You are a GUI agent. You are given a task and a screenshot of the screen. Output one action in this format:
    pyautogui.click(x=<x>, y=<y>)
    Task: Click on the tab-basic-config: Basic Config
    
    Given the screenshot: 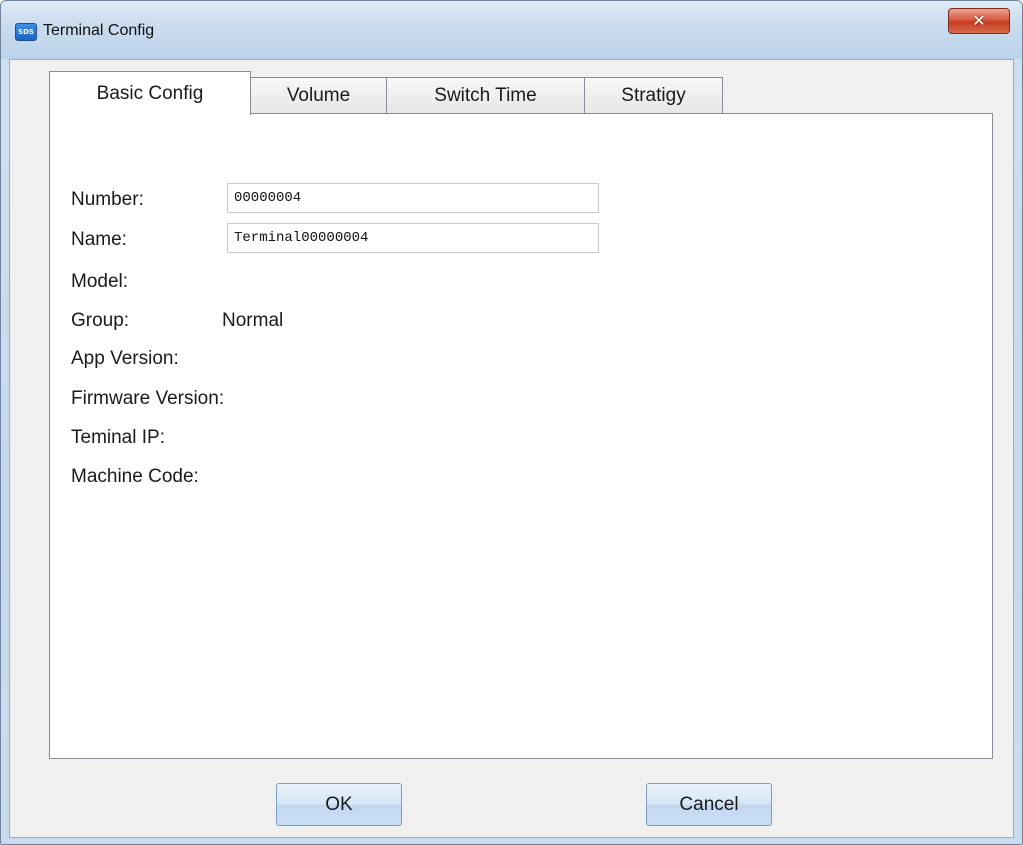 What is the action you would take?
    pyautogui.click(x=150, y=93)
    